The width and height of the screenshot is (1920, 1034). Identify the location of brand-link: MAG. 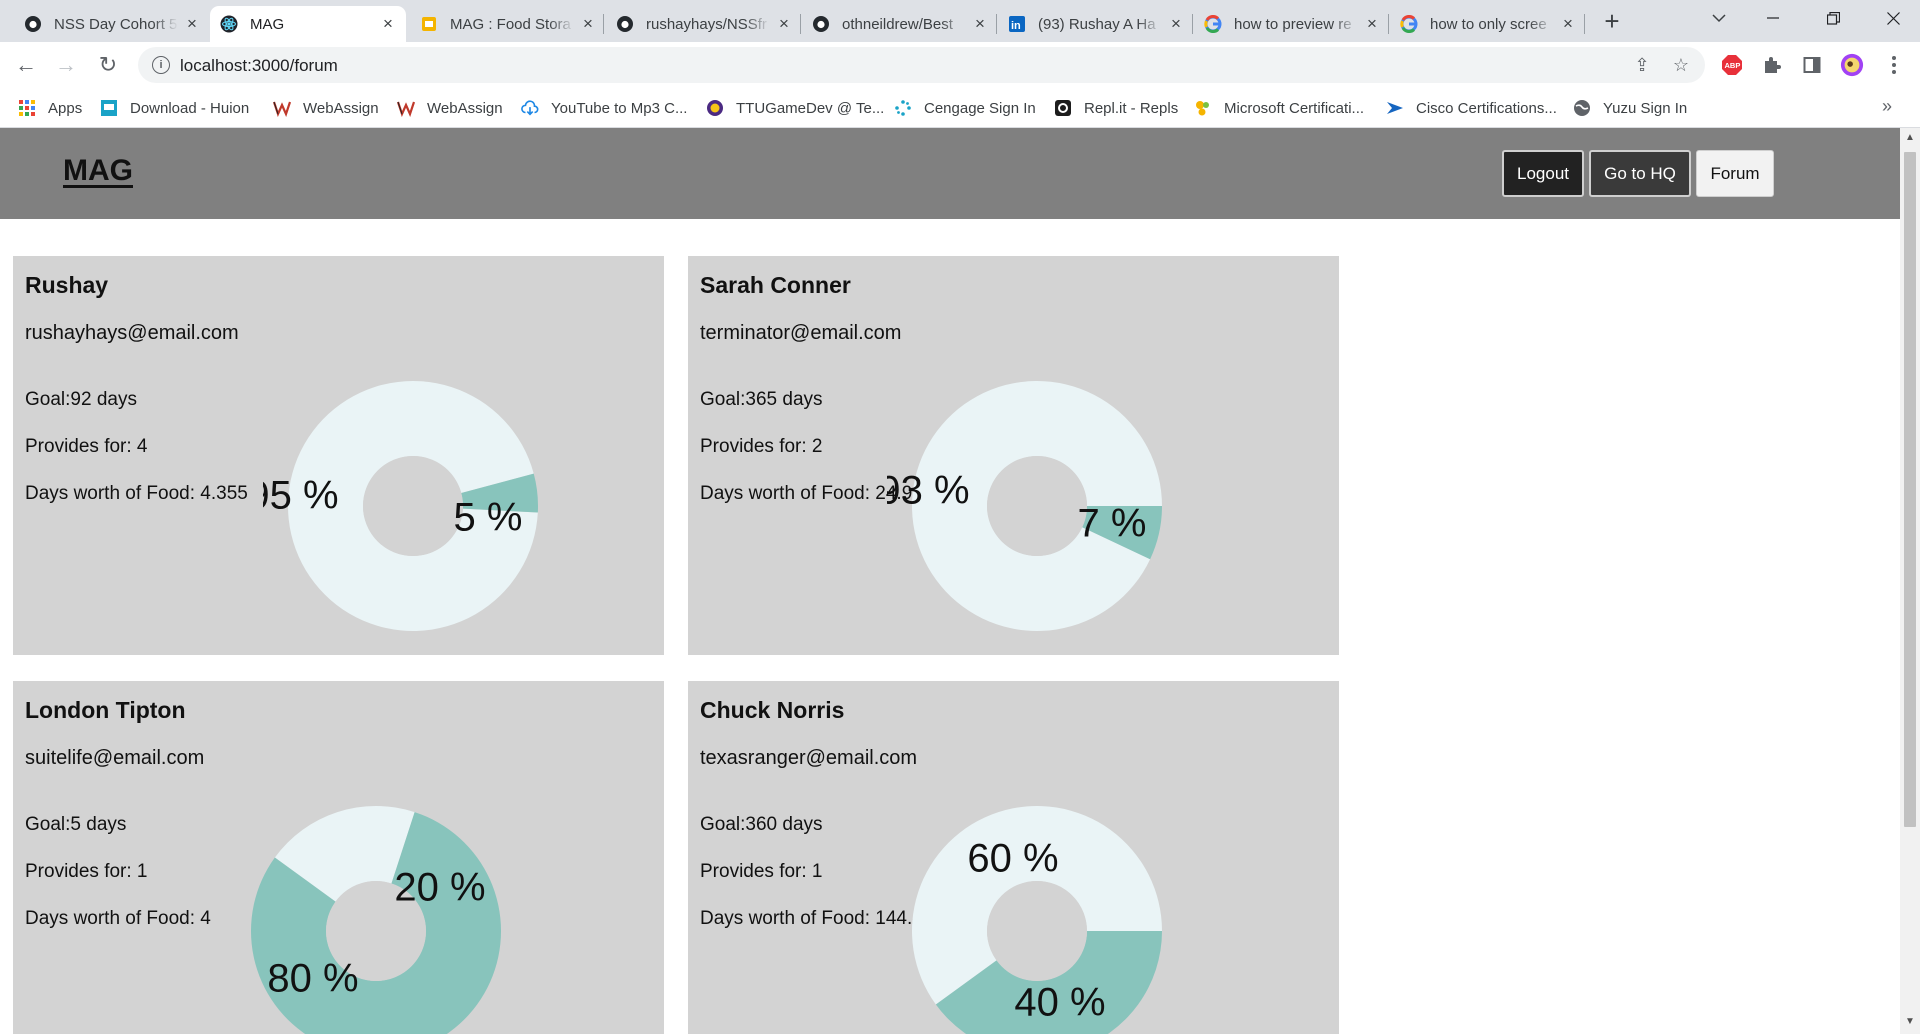
(98, 171).